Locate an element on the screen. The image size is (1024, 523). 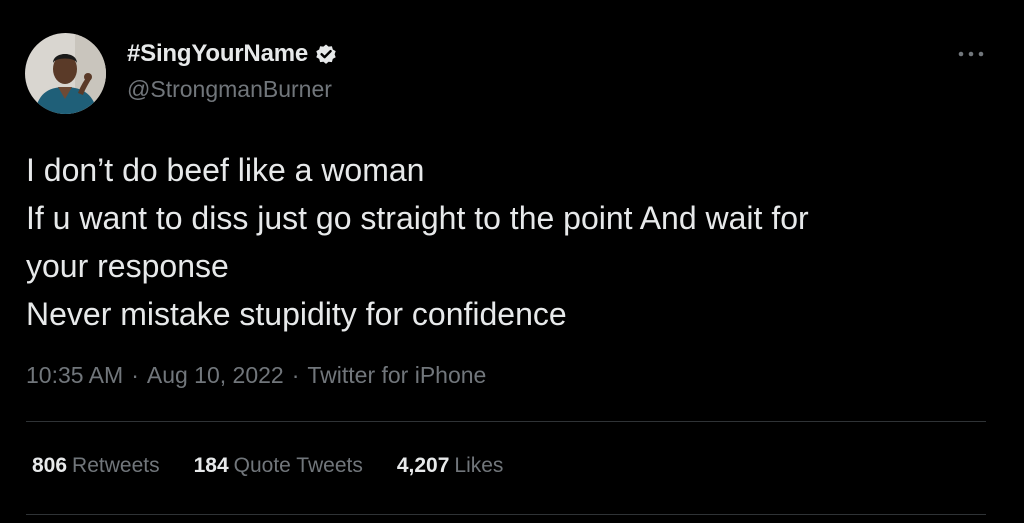
likes-count: 4,207 is located at coordinates (423, 465).